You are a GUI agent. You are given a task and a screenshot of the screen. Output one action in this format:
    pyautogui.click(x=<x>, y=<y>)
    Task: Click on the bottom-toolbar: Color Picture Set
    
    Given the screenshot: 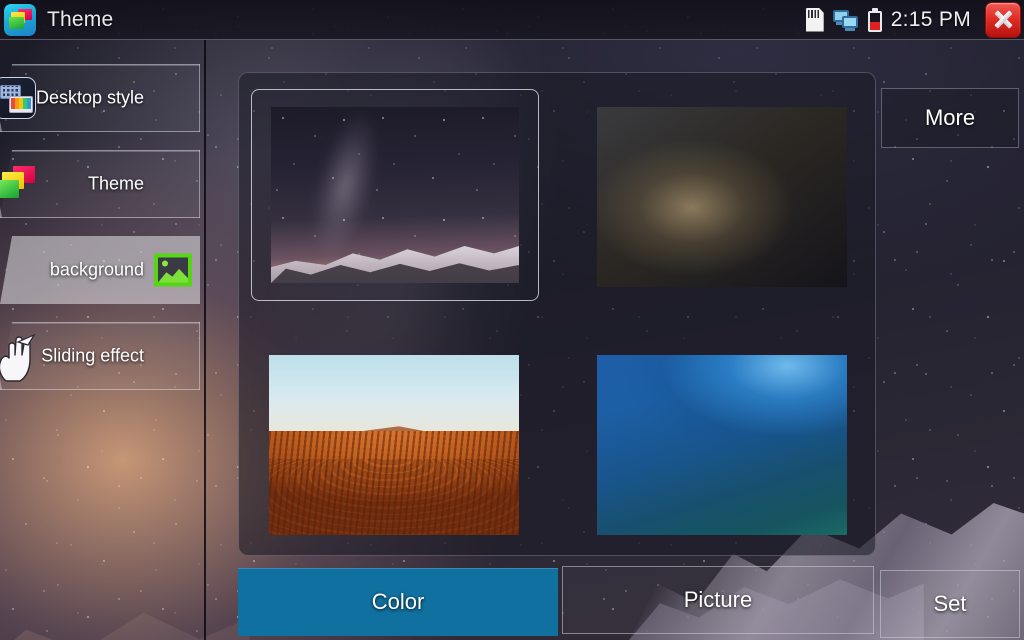 What is the action you would take?
    pyautogui.click(x=512, y=602)
    